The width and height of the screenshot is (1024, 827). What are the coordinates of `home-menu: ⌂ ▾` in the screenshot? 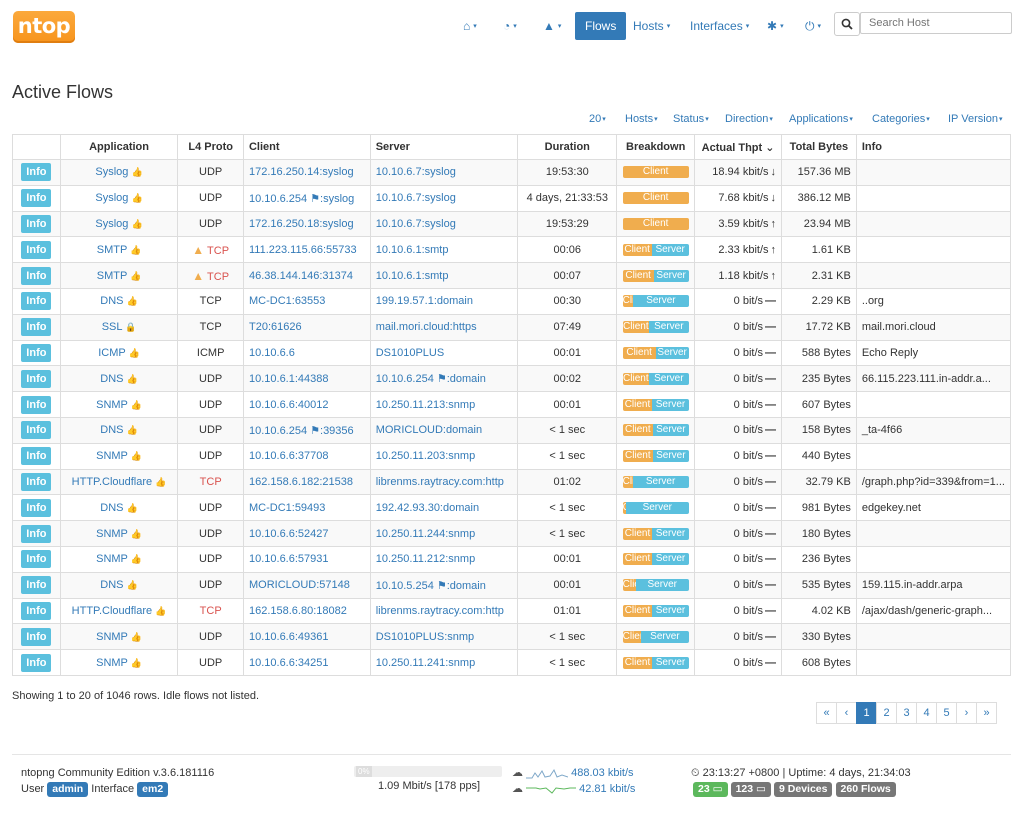 It's located at (470, 26).